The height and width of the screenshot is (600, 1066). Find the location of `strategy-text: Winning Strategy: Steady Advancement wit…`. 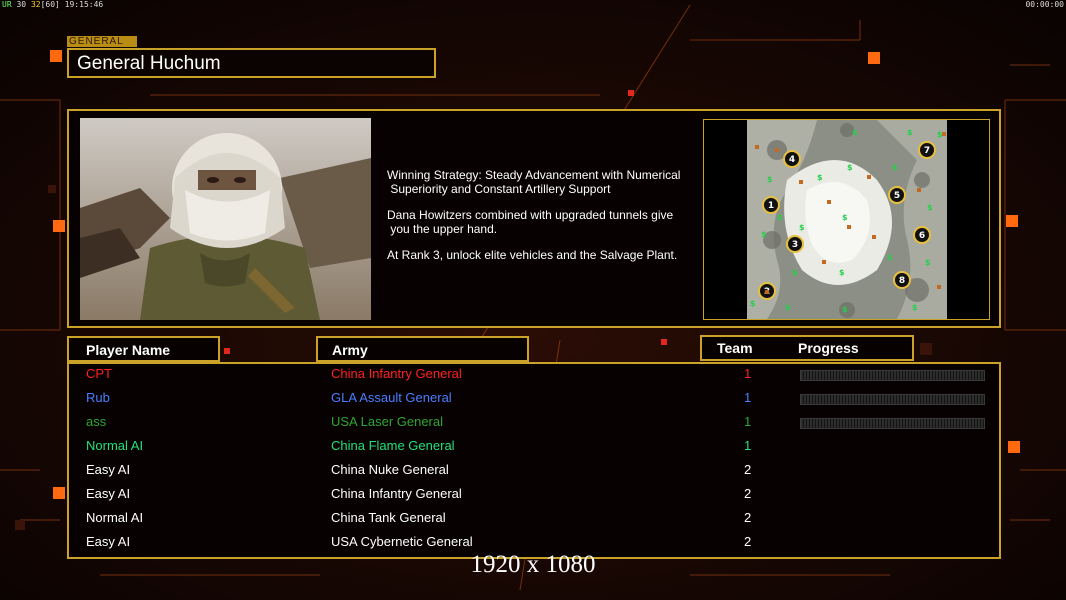

strategy-text: Winning Strategy: Steady Advancement wit… is located at coordinates (534, 182).